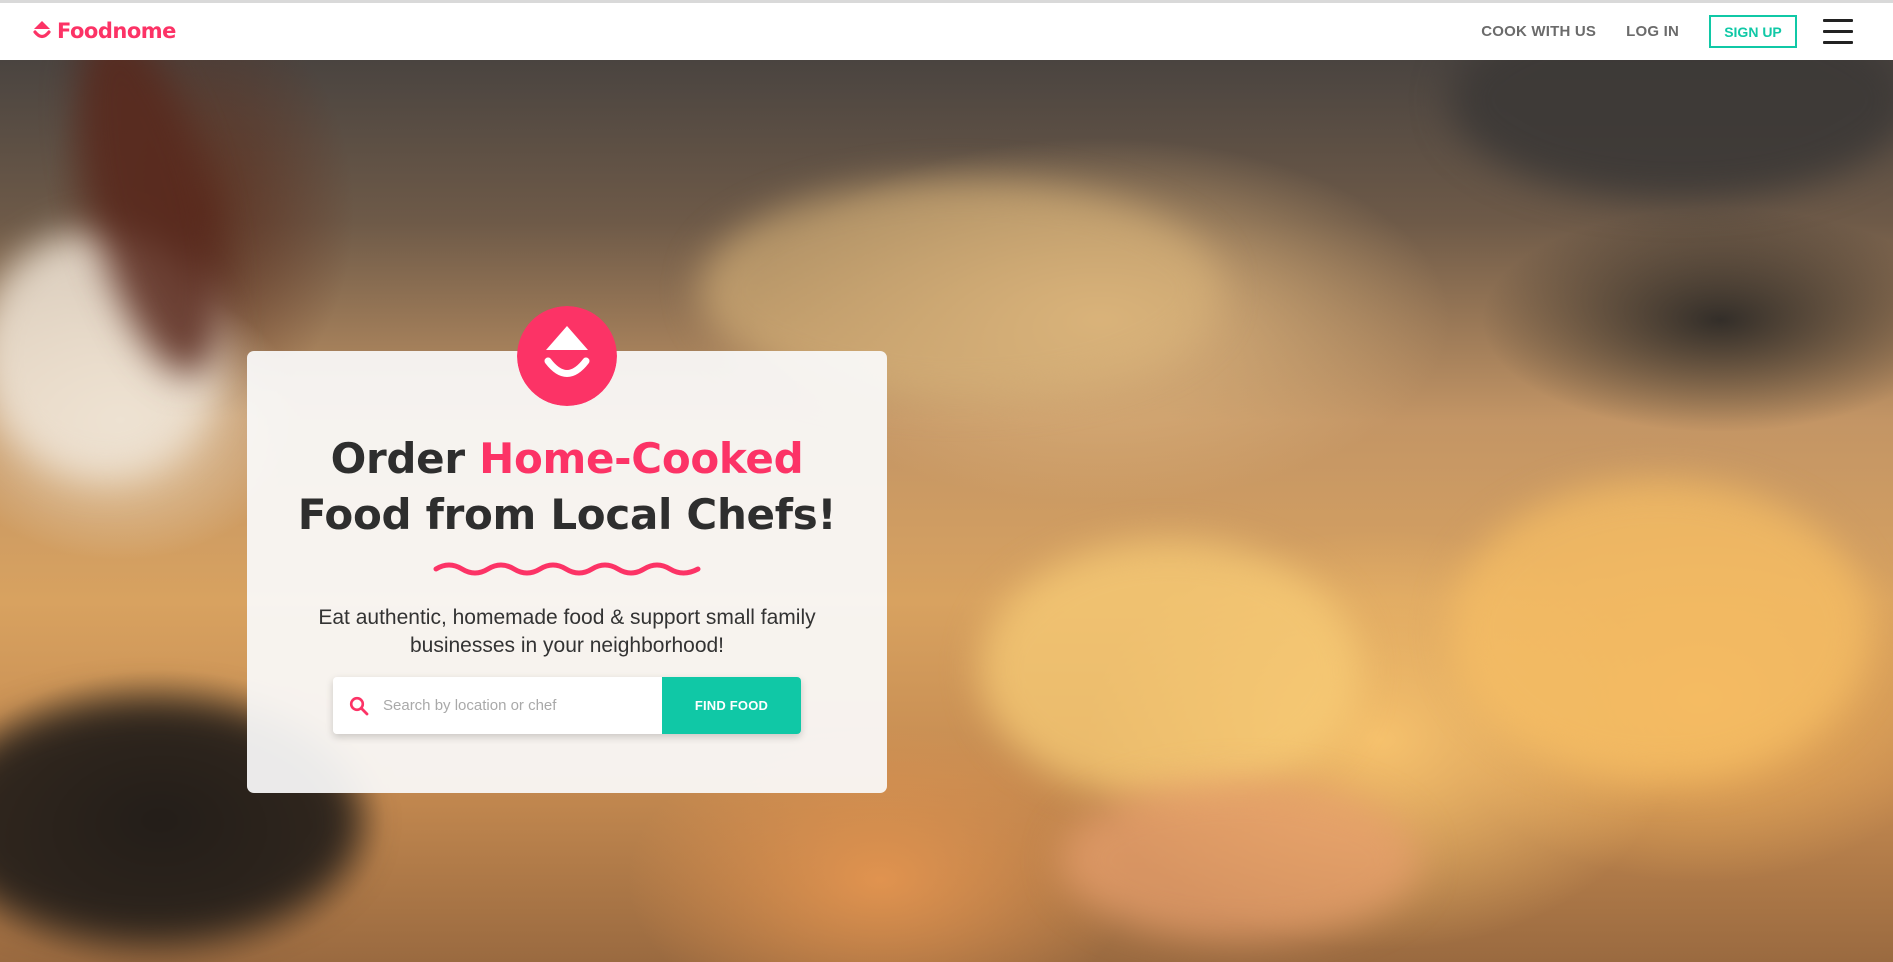 Image resolution: width=1893 pixels, height=962 pixels. I want to click on hamburger-menu-icon, so click(1838, 31).